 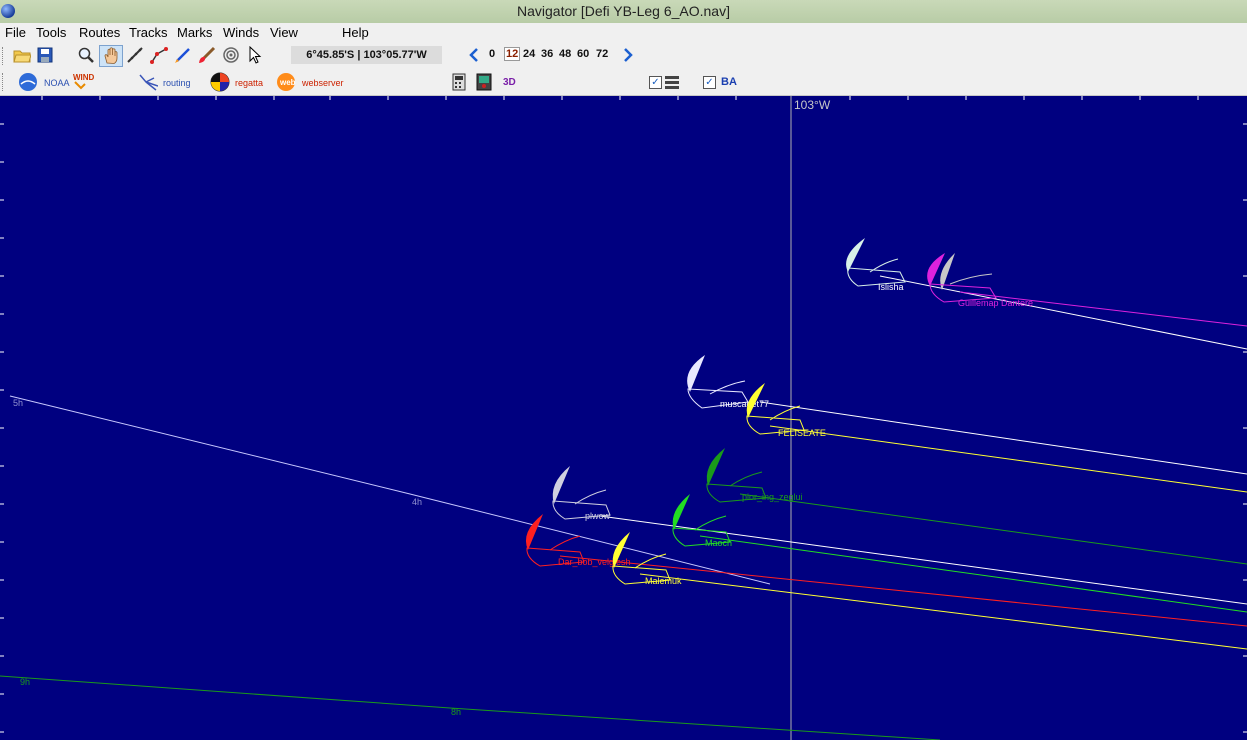 What do you see at coordinates (111, 56) in the screenshot?
I see `pan-hand-icon` at bounding box center [111, 56].